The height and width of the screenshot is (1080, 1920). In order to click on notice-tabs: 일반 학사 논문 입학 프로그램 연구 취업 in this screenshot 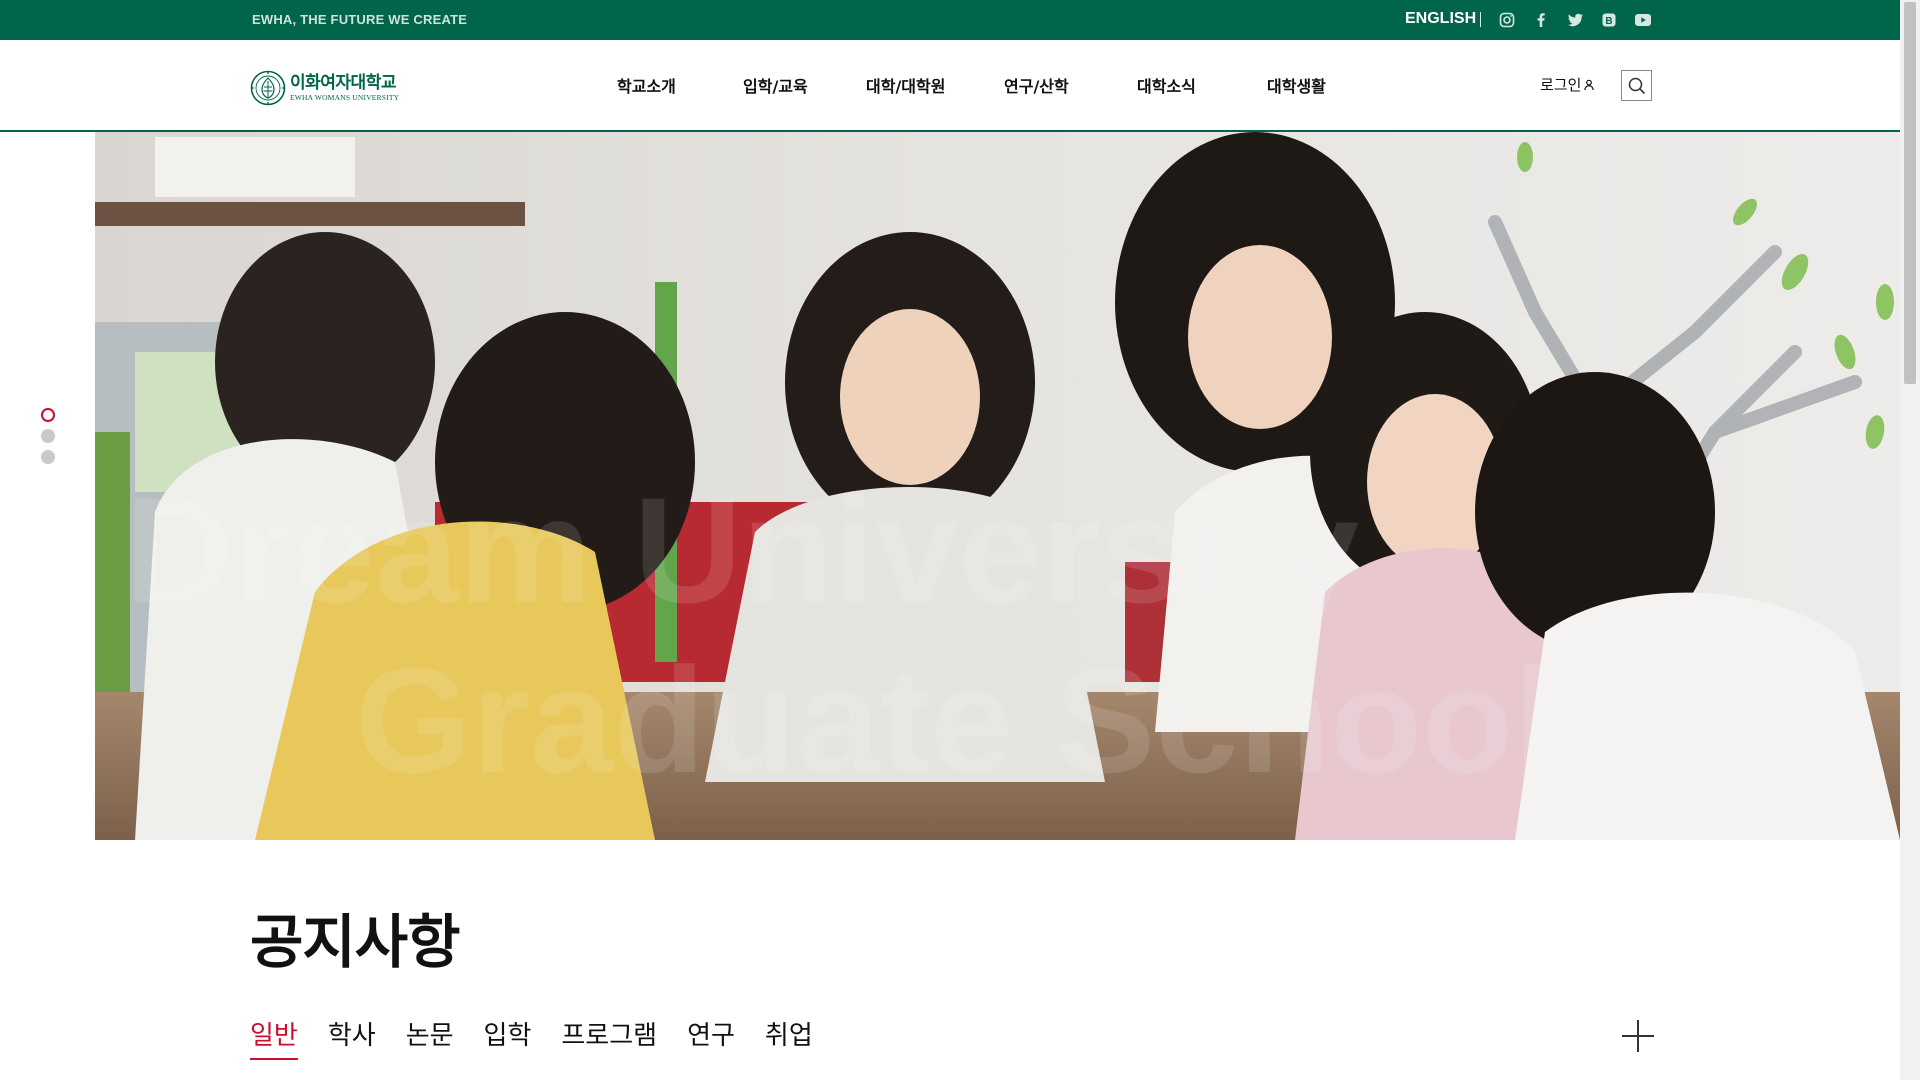, I will do `click(546, 1037)`.